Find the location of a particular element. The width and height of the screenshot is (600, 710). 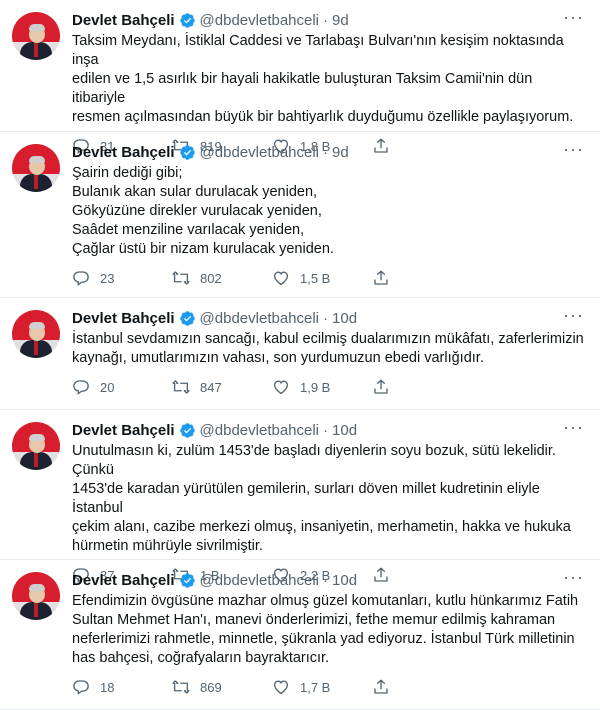

retweet-count: 802 is located at coordinates (211, 278).